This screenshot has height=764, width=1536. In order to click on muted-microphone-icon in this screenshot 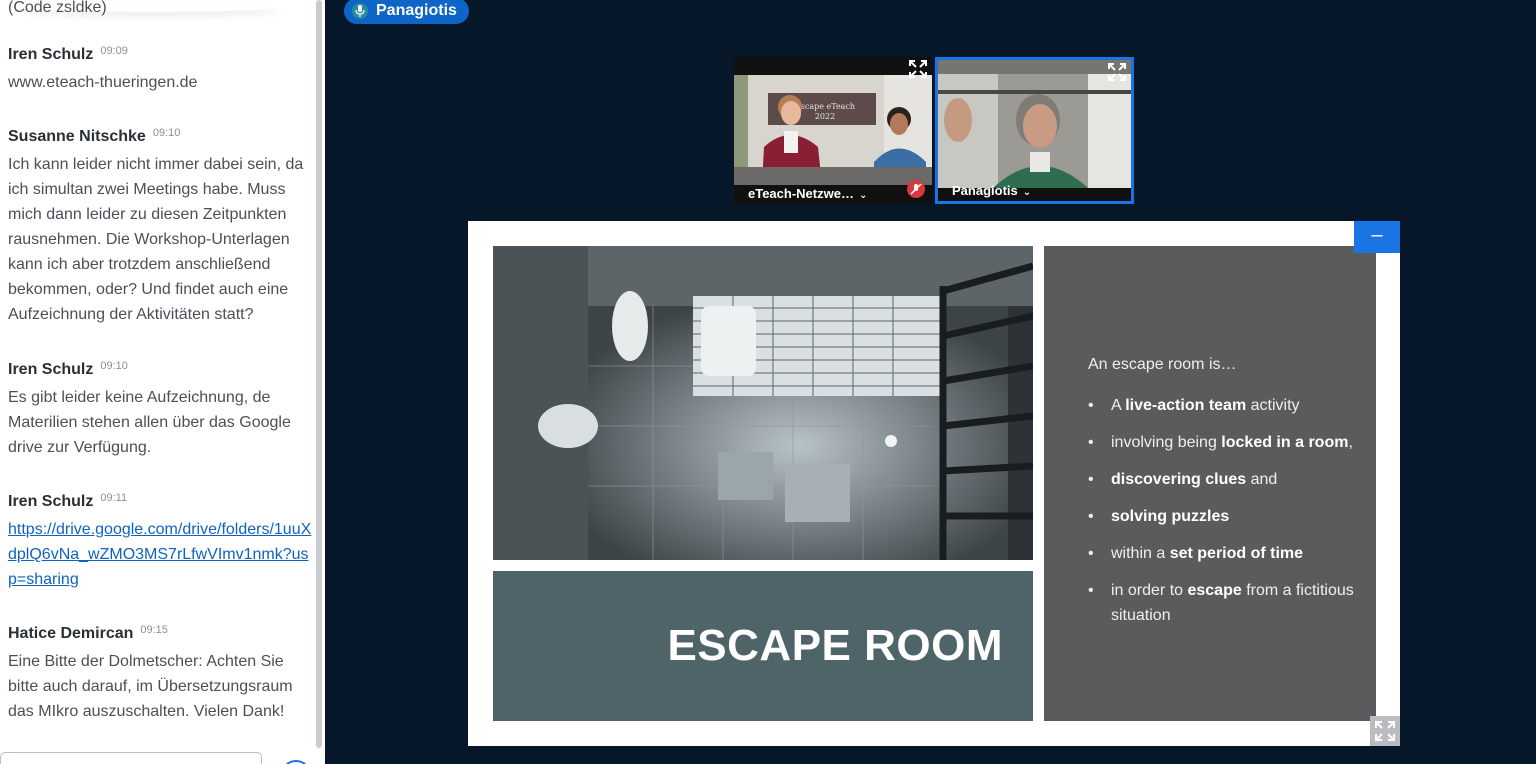, I will do `click(916, 189)`.